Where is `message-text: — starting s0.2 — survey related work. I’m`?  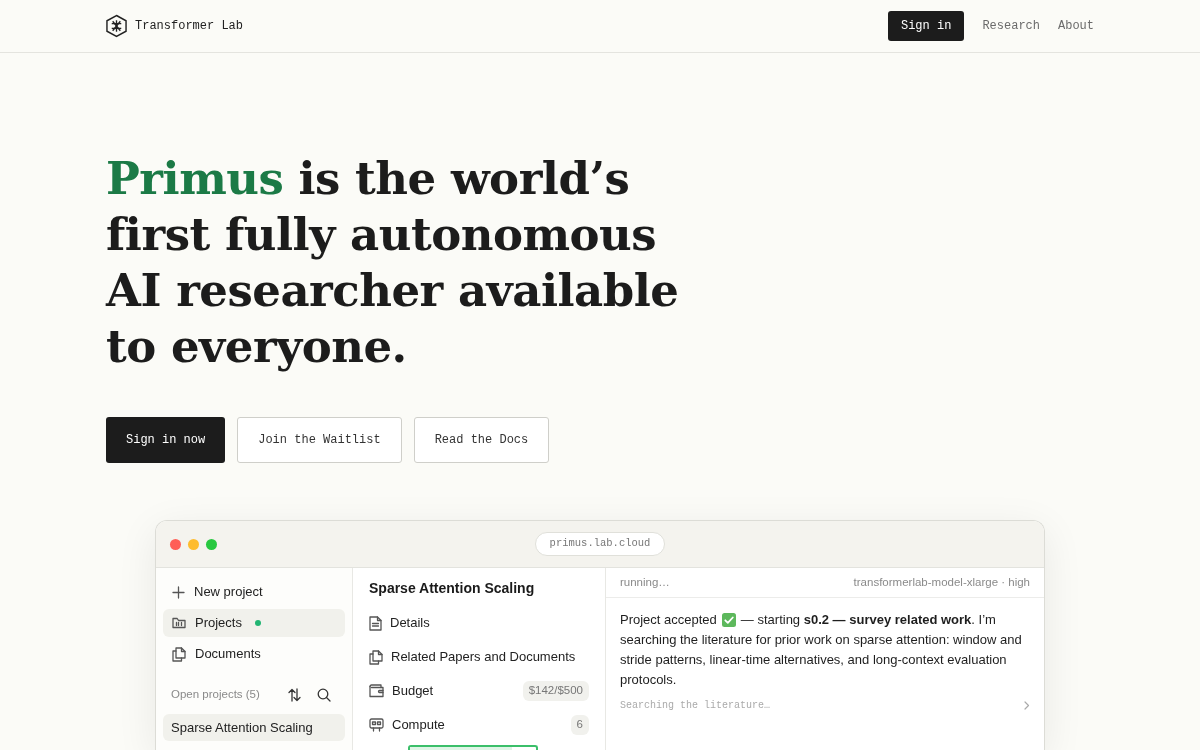
message-text: — starting s0.2 — survey related work. I’m is located at coordinates (868, 620).